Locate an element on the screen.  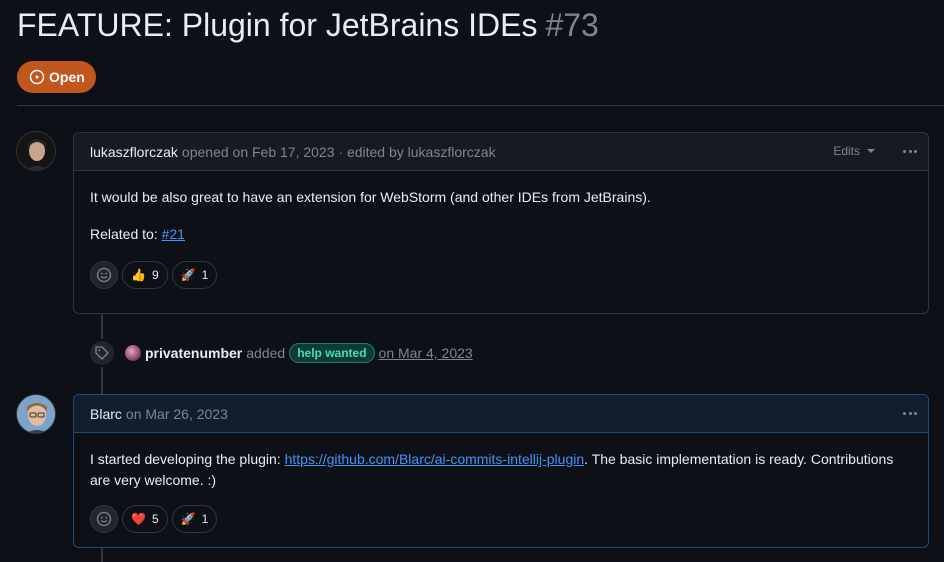
edits-dropdown: Edits is located at coordinates (854, 151).